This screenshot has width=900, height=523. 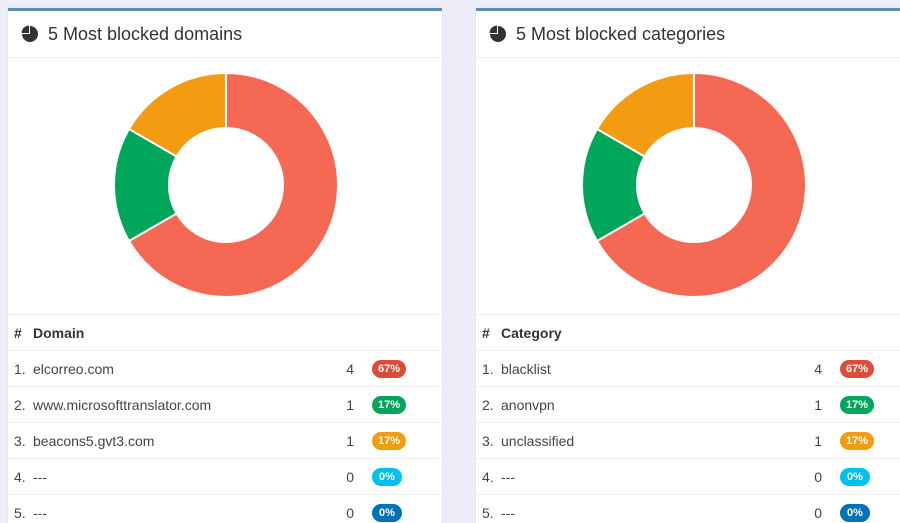 What do you see at coordinates (650, 368) in the screenshot?
I see `row-name: blacklist` at bounding box center [650, 368].